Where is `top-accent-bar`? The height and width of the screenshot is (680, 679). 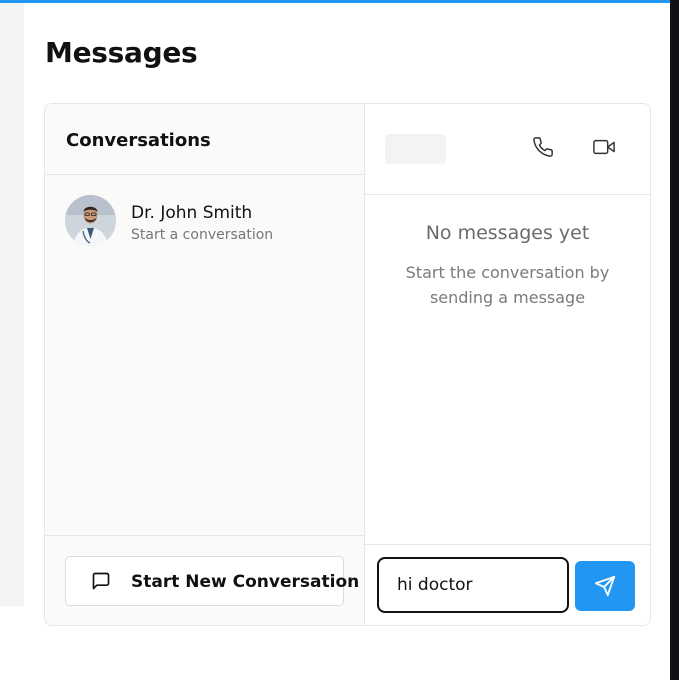
top-accent-bar is located at coordinates (335, 1).